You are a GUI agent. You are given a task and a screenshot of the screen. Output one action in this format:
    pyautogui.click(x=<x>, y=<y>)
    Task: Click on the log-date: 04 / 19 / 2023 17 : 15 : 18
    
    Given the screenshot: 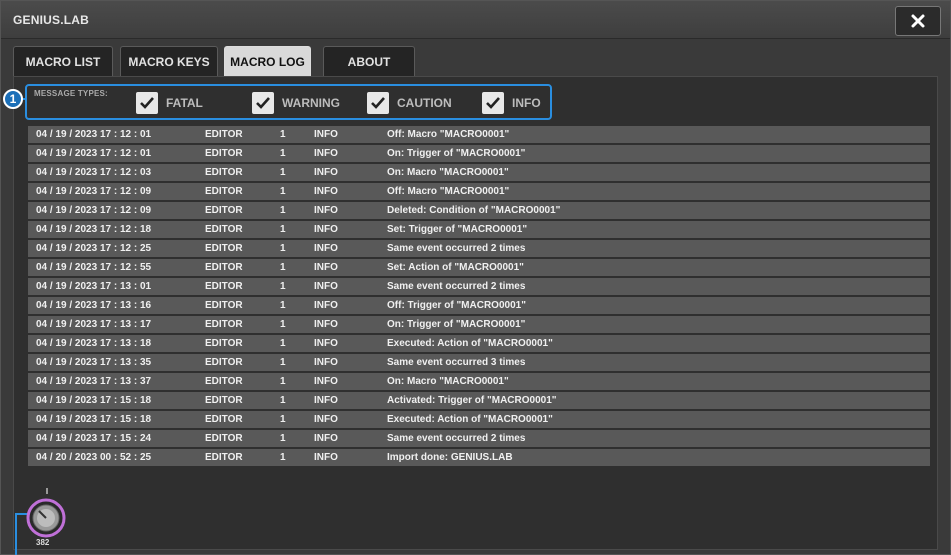 What is the action you would take?
    pyautogui.click(x=94, y=419)
    